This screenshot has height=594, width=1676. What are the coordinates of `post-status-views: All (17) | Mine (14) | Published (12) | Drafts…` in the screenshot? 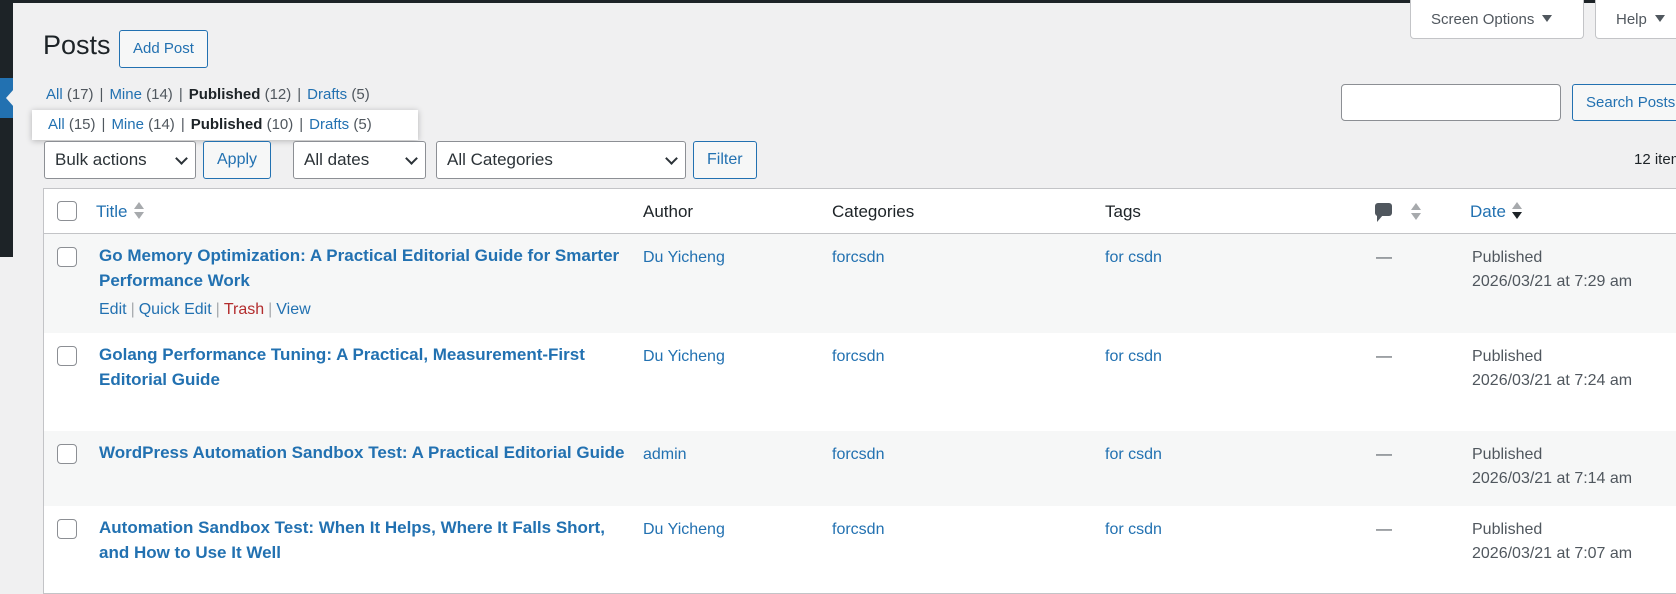 It's located at (208, 94).